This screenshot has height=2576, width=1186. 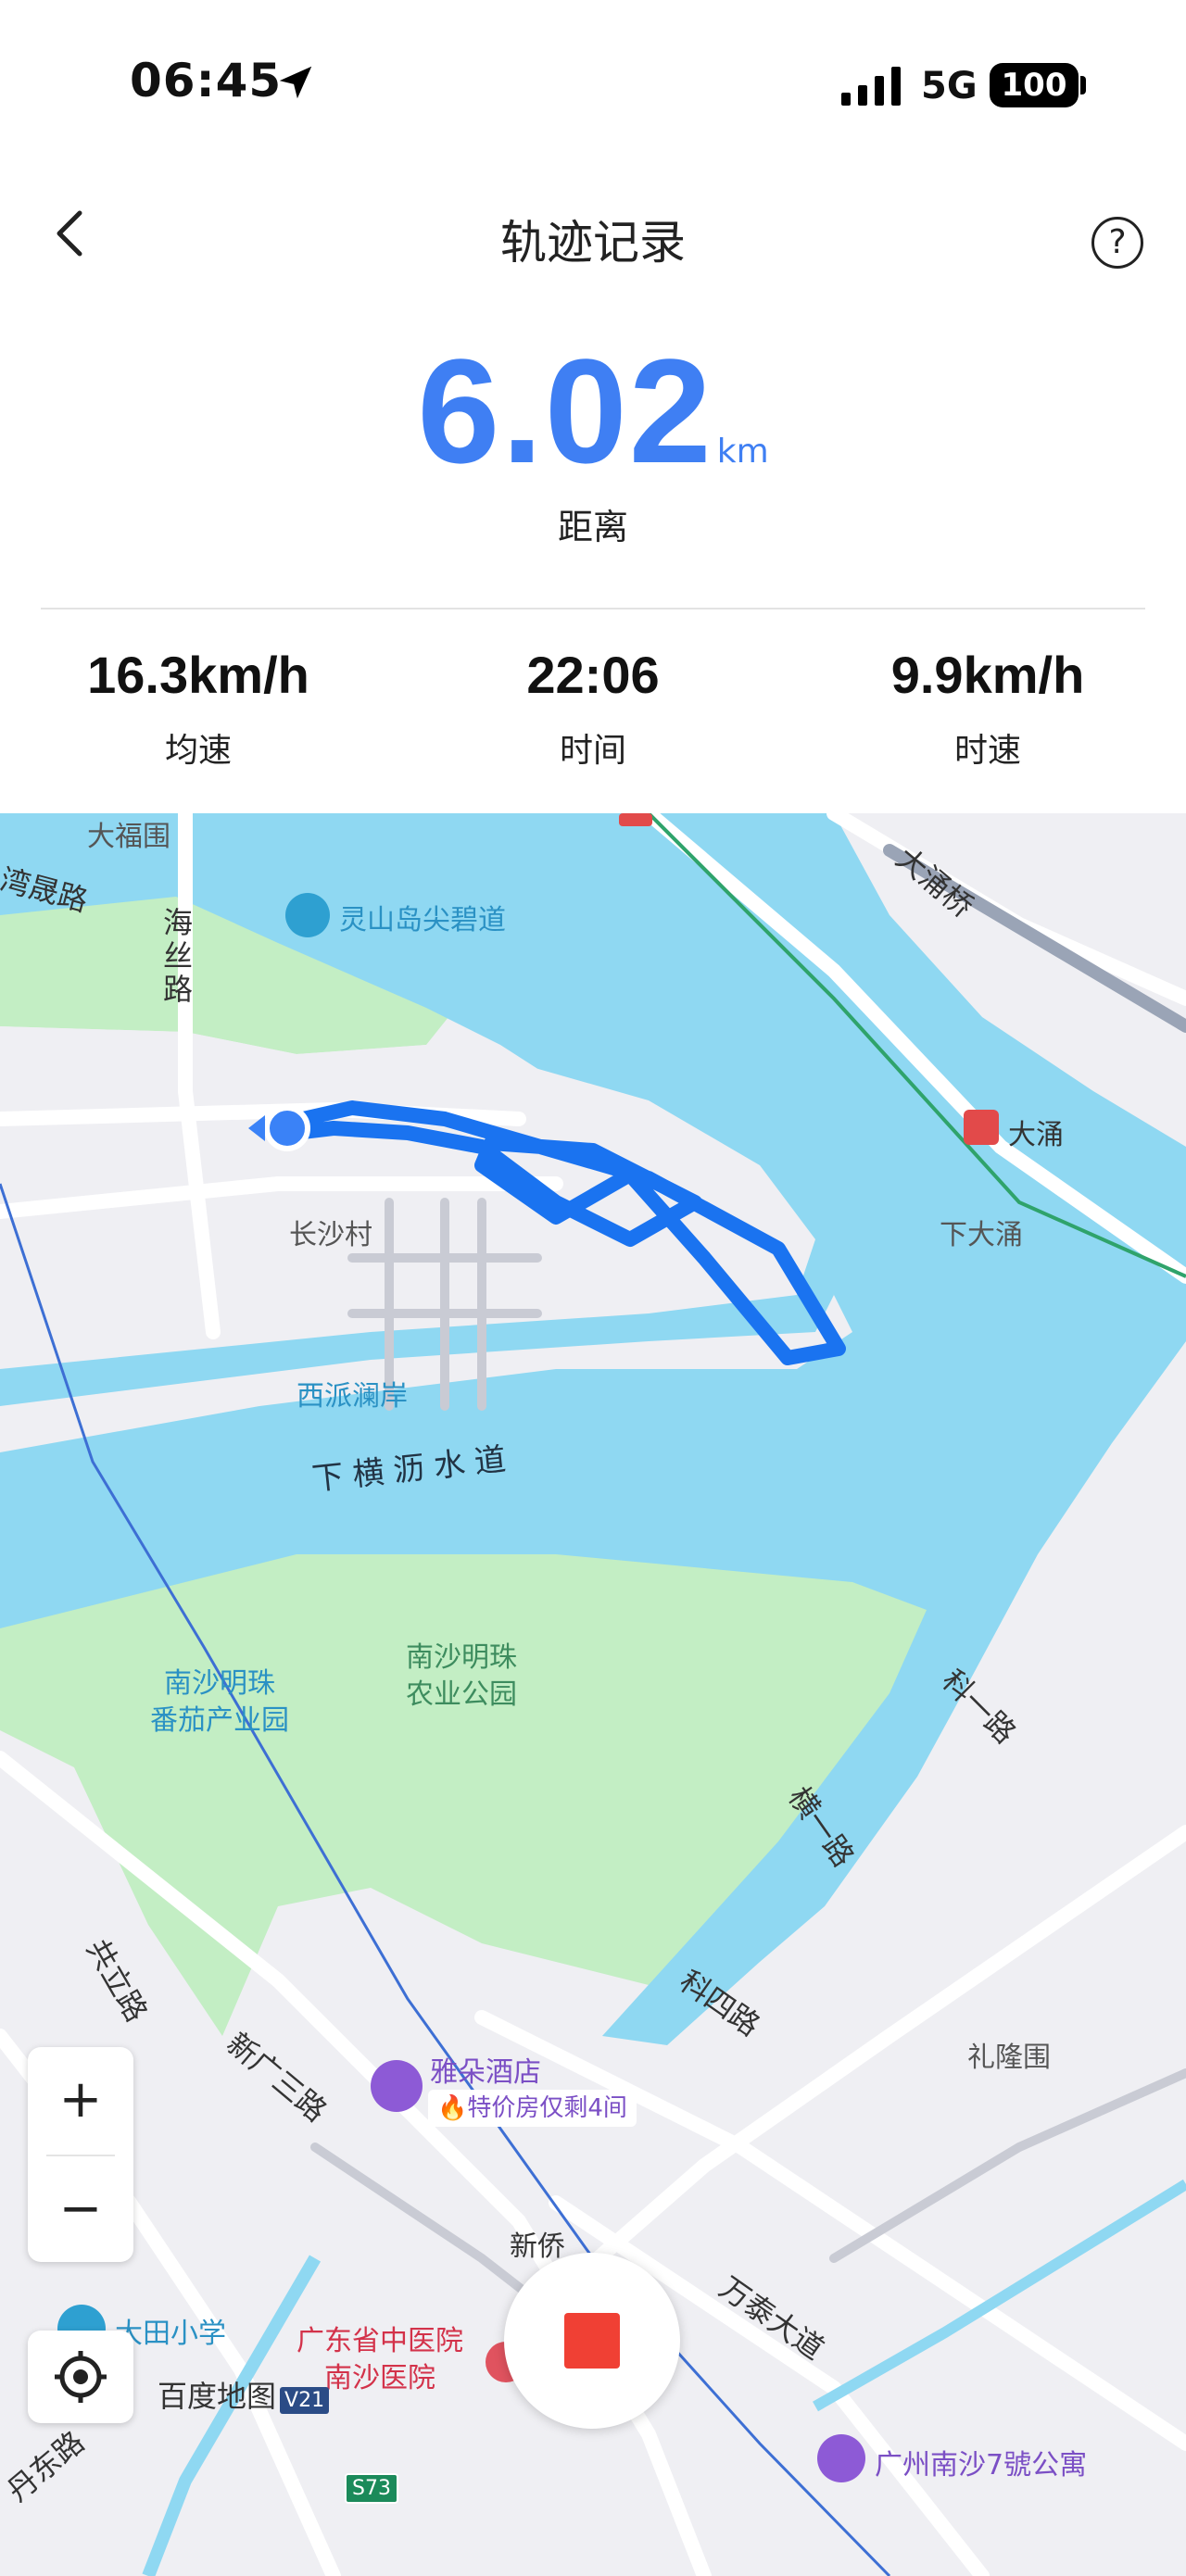 What do you see at coordinates (593, 88) in the screenshot?
I see `status-bar: 06:45 5G 100` at bounding box center [593, 88].